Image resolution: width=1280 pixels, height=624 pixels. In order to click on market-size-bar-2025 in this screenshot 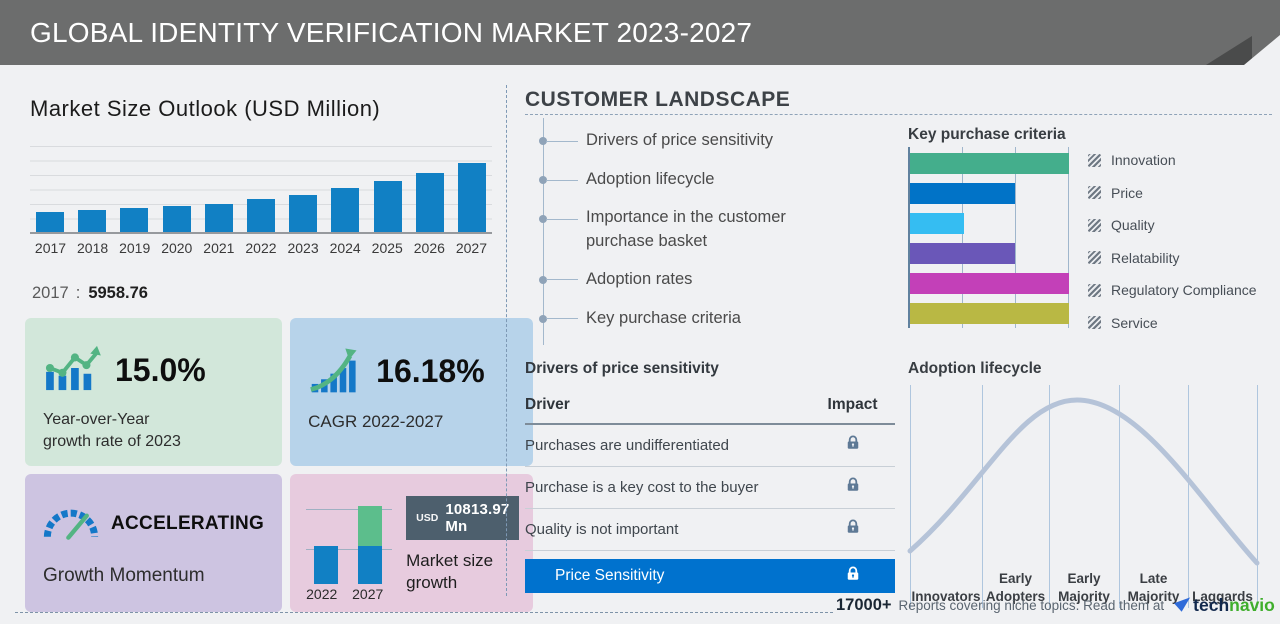, I will do `click(387, 206)`.